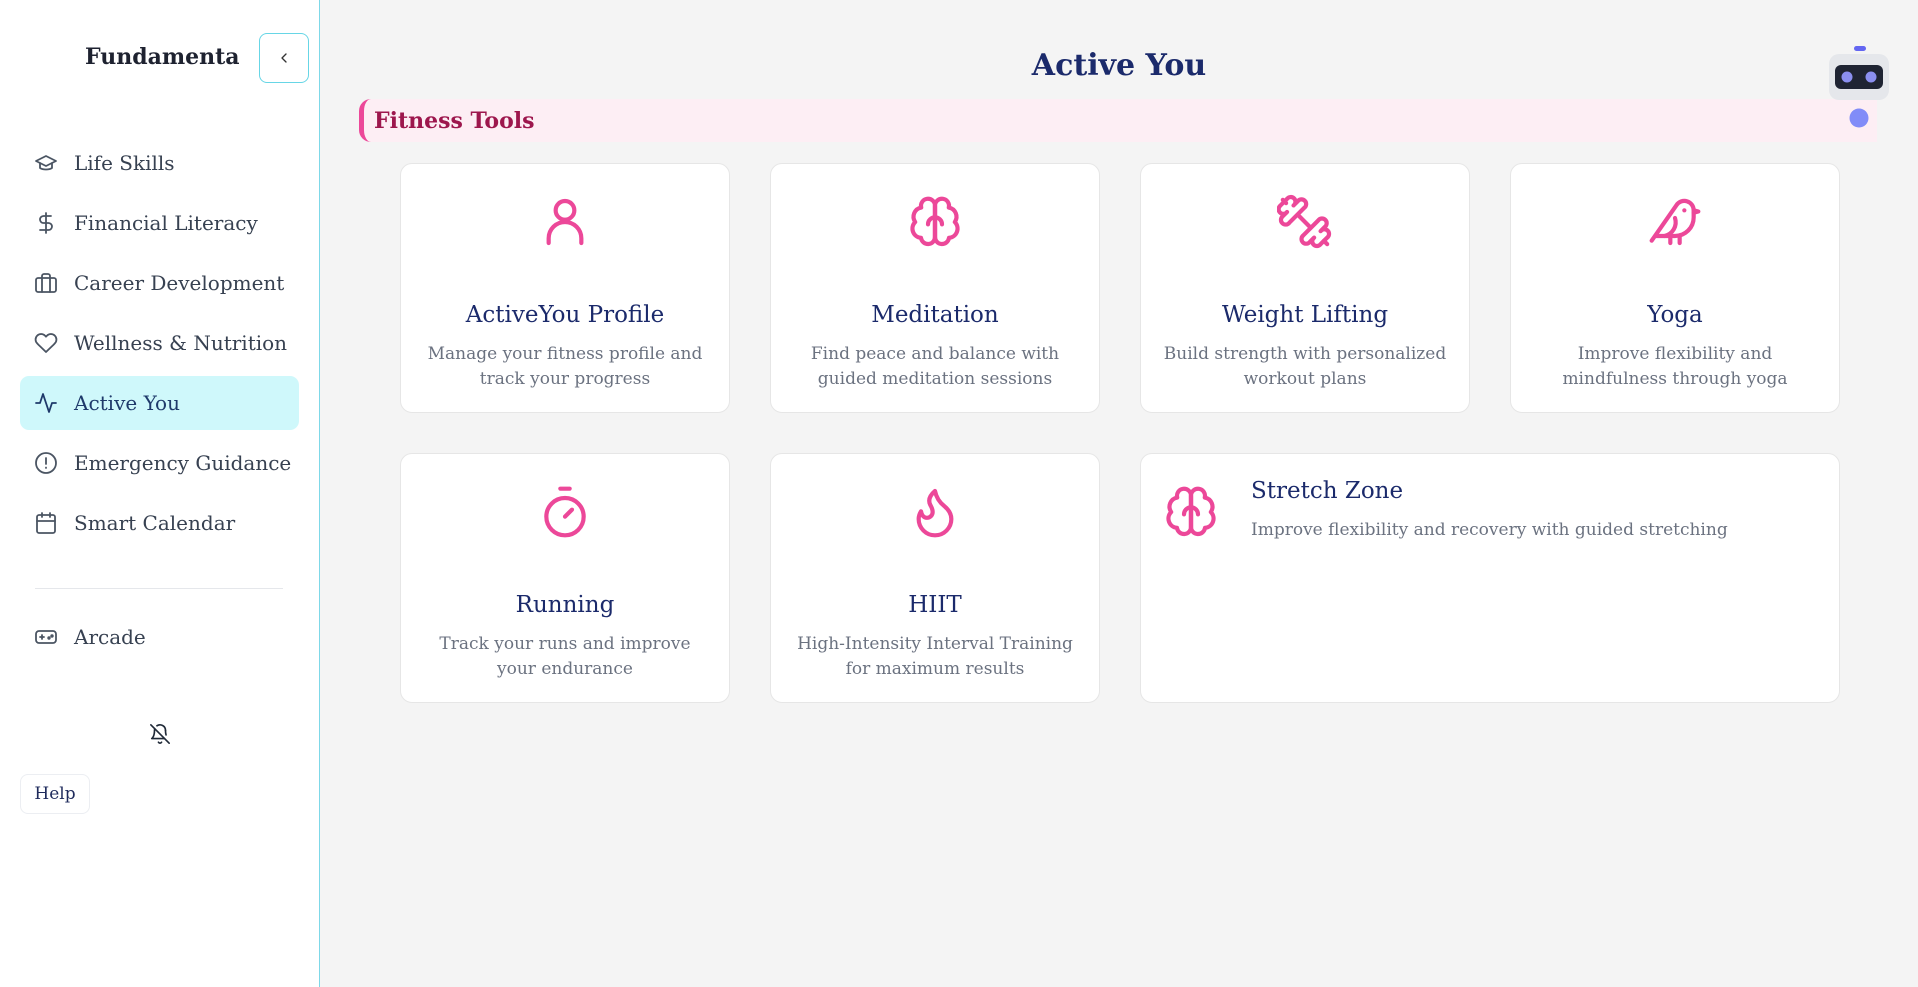 This screenshot has height=987, width=1918. What do you see at coordinates (46, 223) in the screenshot?
I see `dollar-icon` at bounding box center [46, 223].